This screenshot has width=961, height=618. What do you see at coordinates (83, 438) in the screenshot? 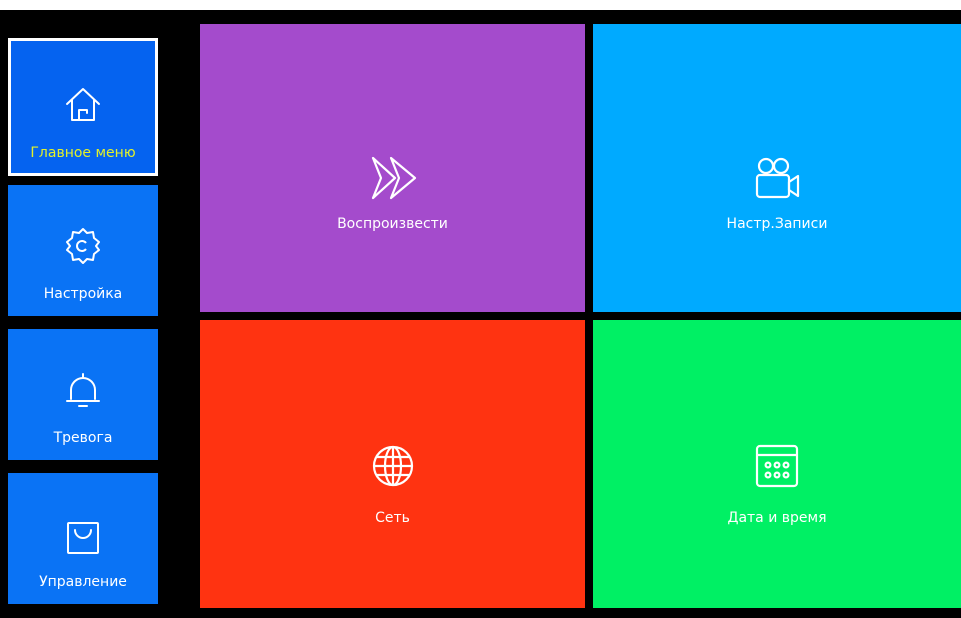
I see `sidebar-item-label: Тревога` at bounding box center [83, 438].